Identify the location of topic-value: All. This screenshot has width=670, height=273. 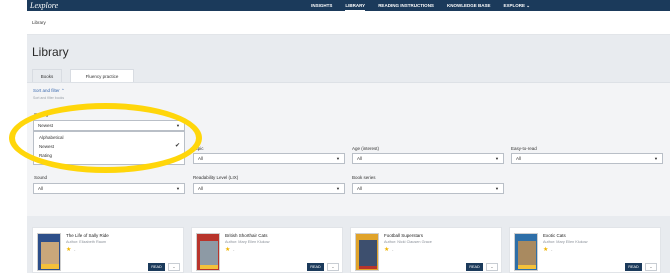
(201, 158).